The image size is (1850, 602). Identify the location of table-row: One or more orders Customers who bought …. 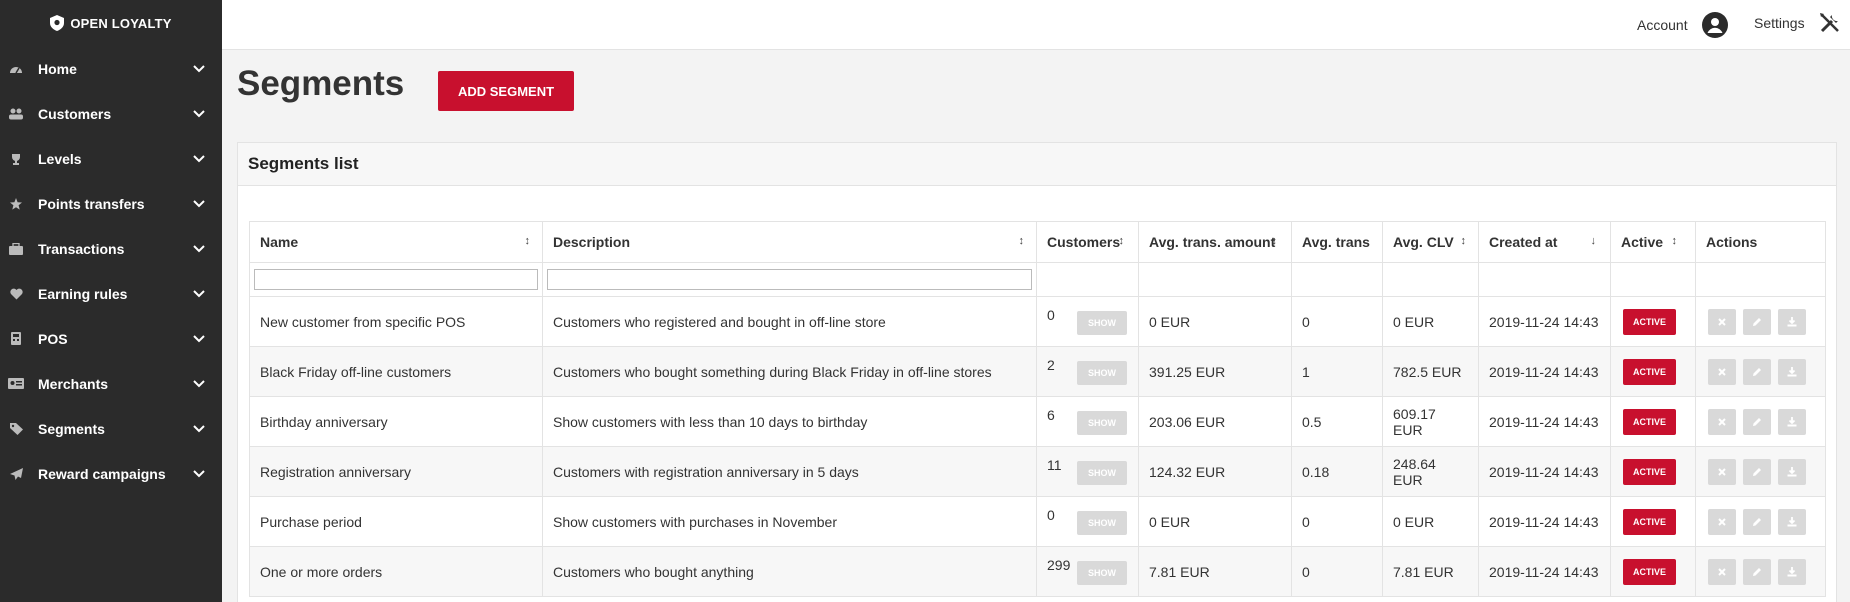
(1037, 571).